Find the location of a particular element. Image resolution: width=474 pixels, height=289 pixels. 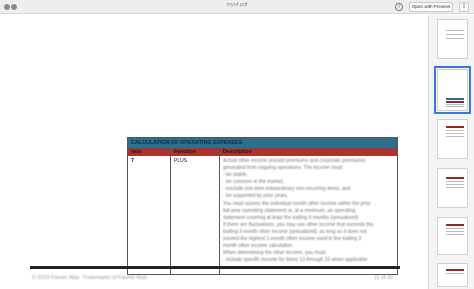

cell-function: PLUS is located at coordinates (194, 215).